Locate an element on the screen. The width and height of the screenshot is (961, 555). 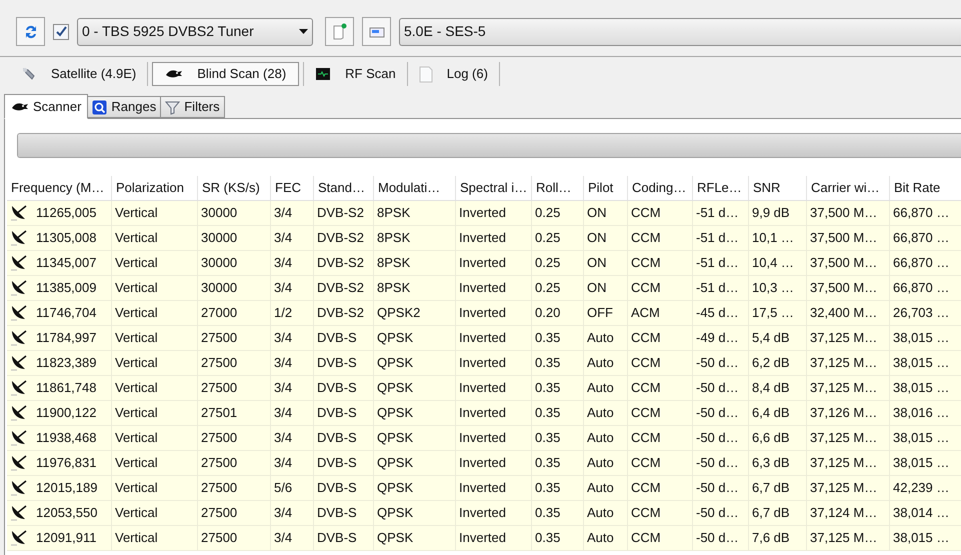
table-cell-text: 9,9 dB is located at coordinates (771, 213).